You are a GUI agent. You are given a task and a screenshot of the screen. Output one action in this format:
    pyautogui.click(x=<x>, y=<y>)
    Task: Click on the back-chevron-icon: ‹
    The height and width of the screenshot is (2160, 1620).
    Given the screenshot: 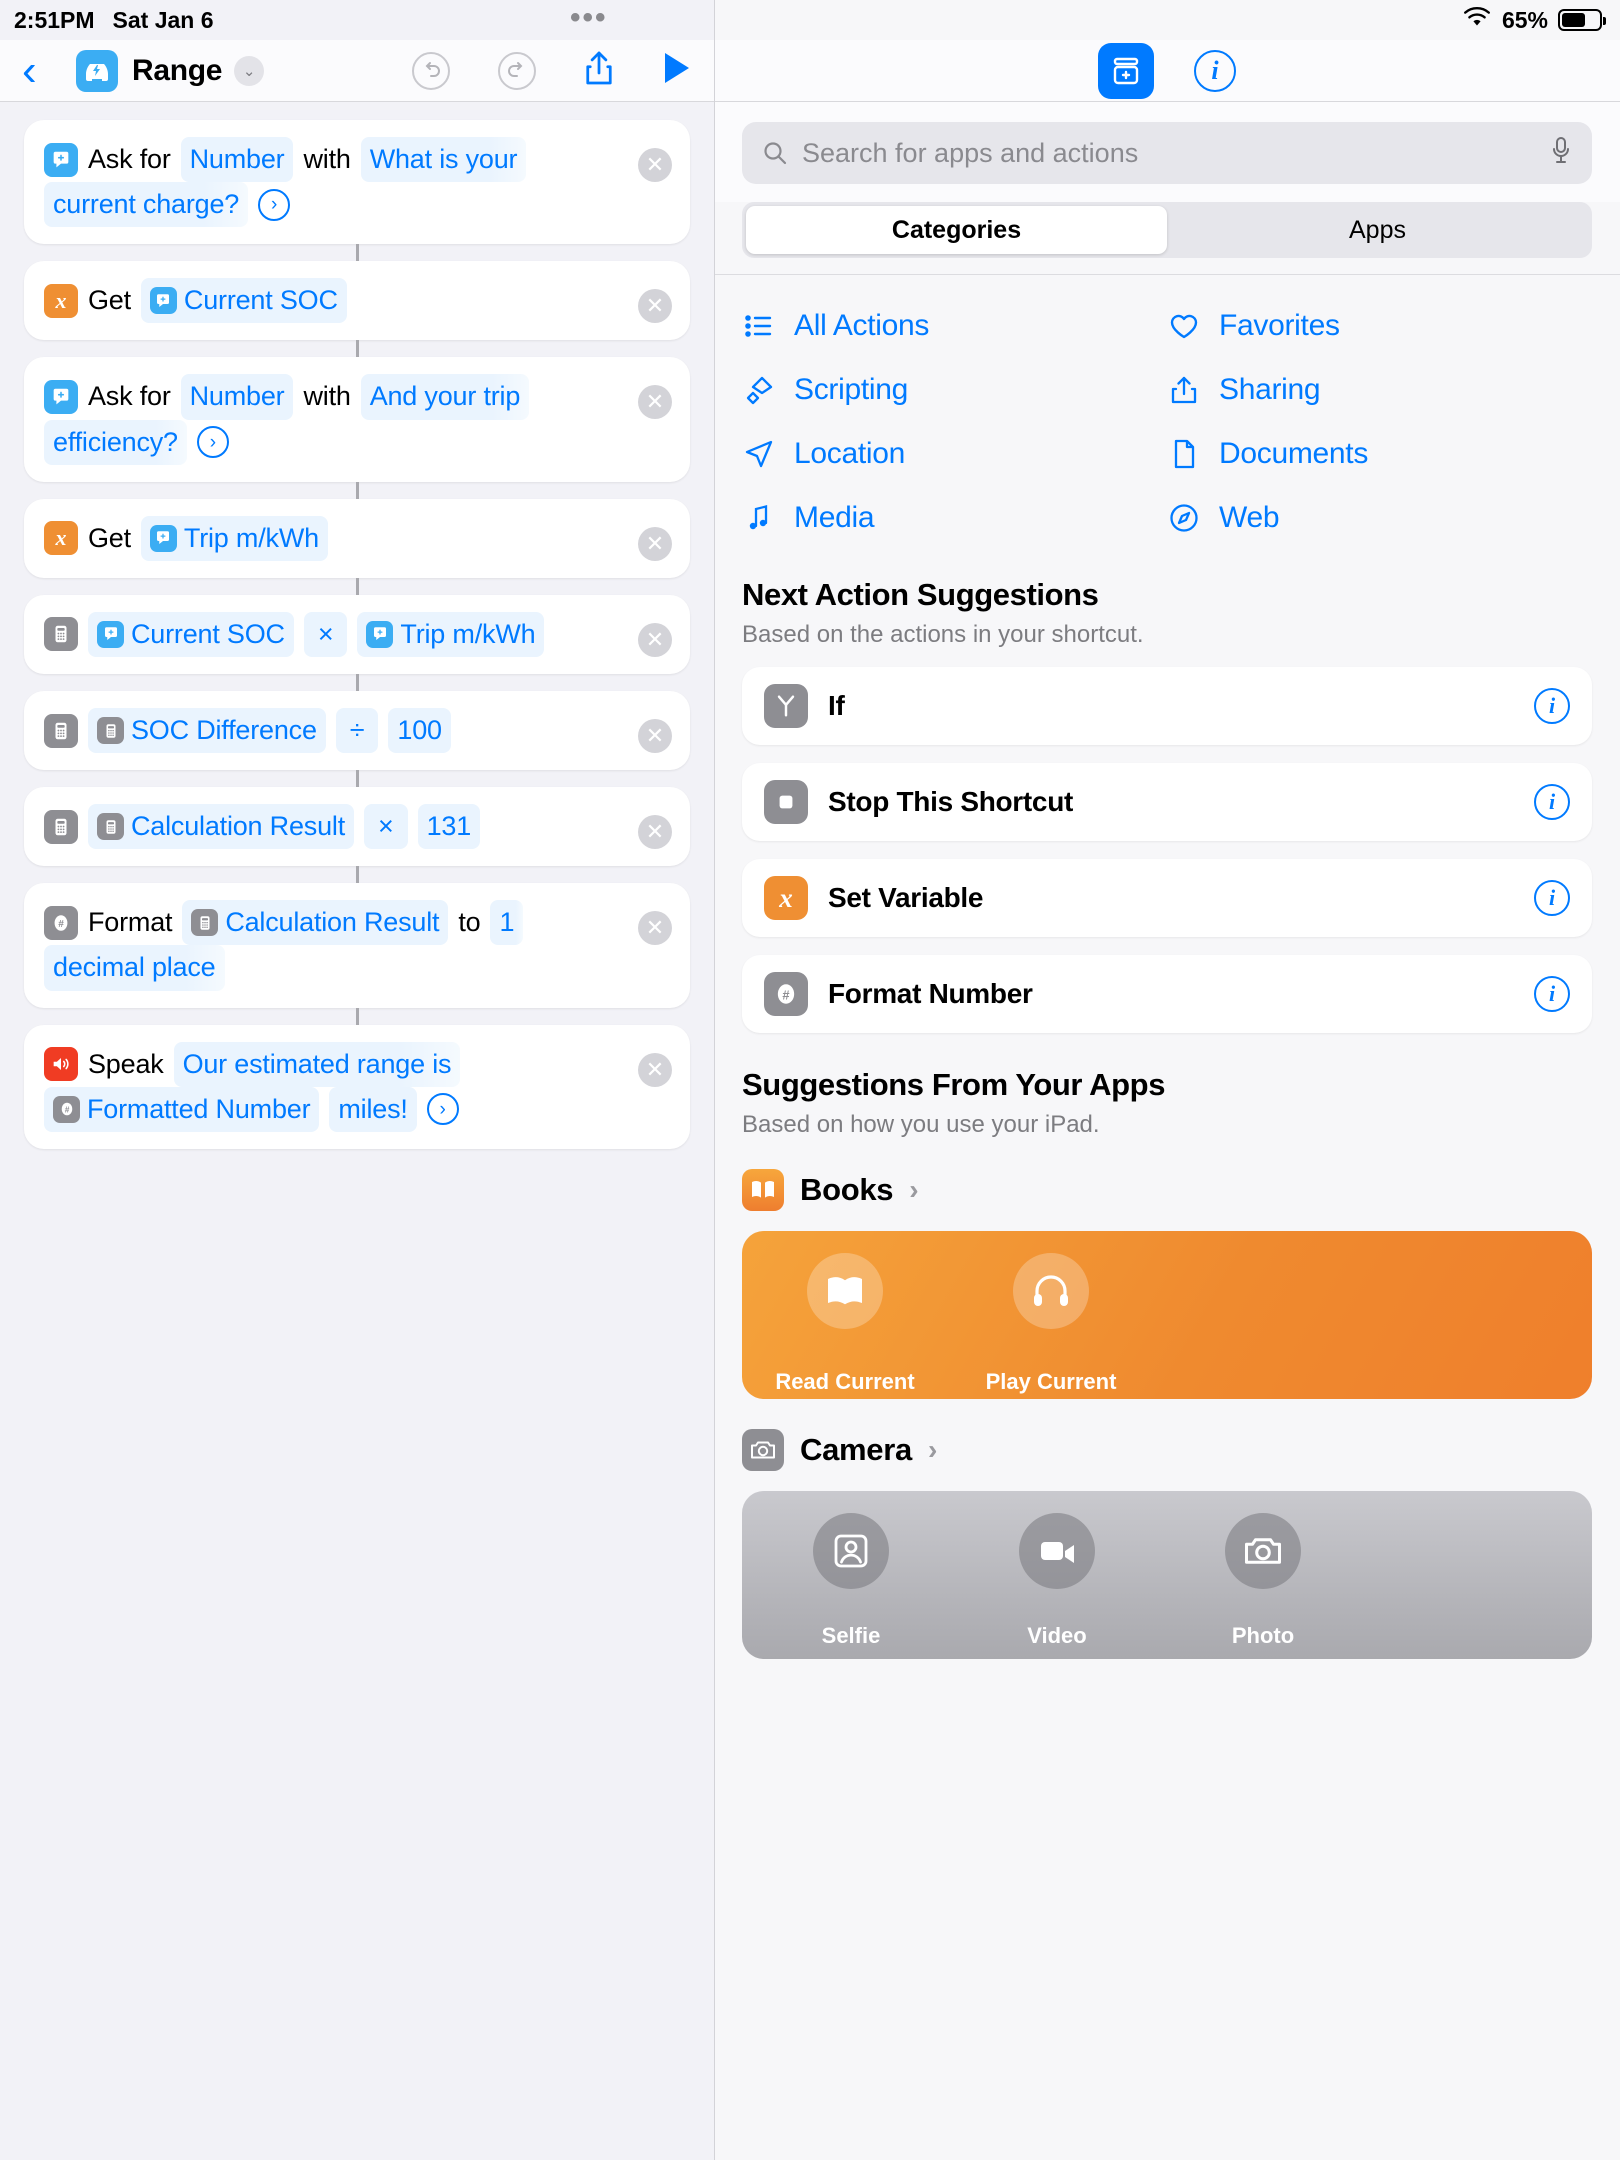 What is the action you would take?
    pyautogui.click(x=44, y=70)
    